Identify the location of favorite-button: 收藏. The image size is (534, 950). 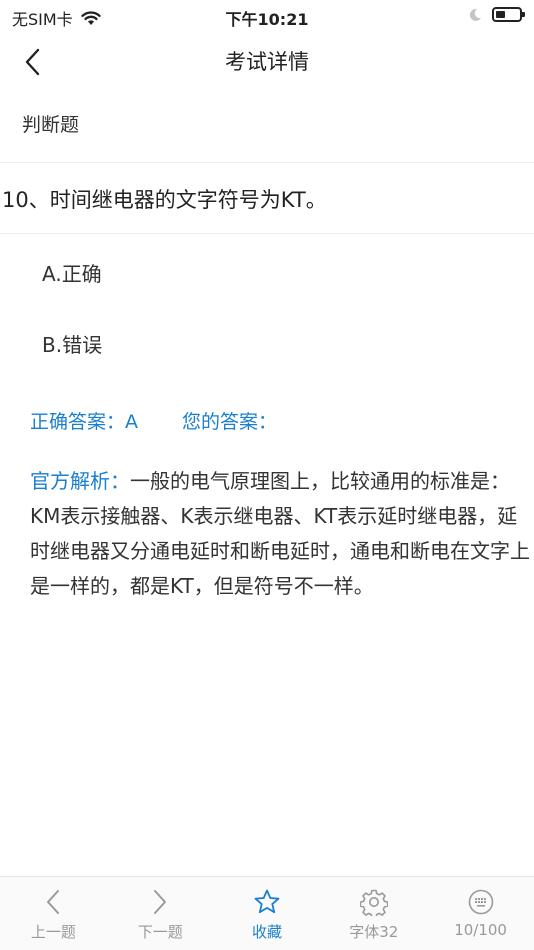
(267, 913).